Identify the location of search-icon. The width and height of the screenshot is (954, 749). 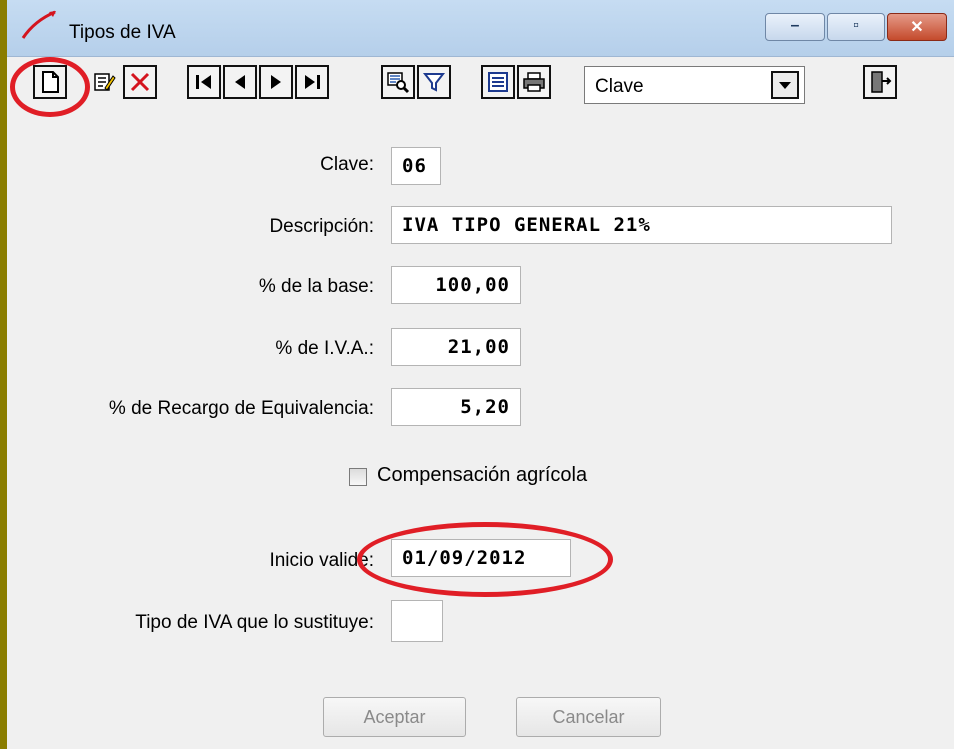
(398, 83).